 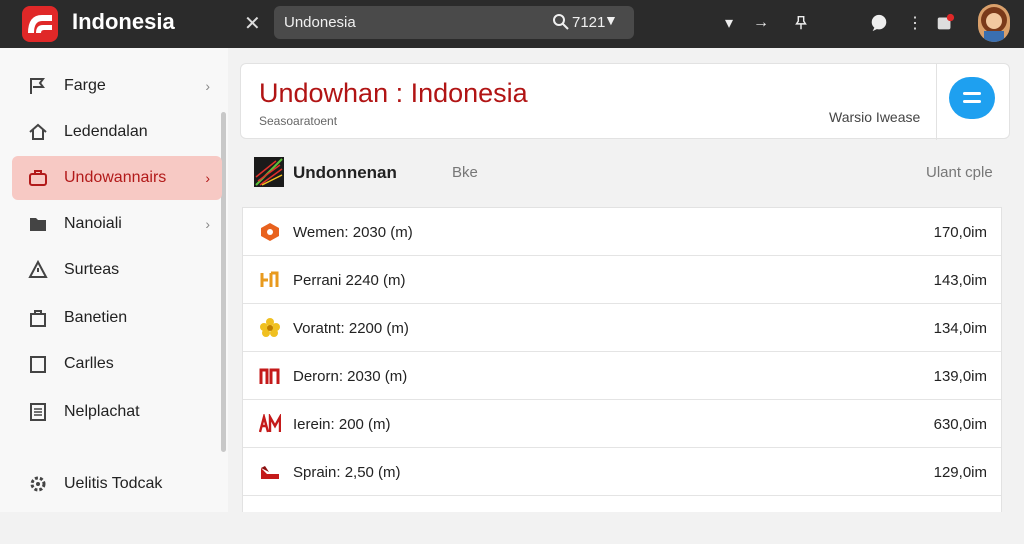 I want to click on logo-icon, so click(x=40, y=24).